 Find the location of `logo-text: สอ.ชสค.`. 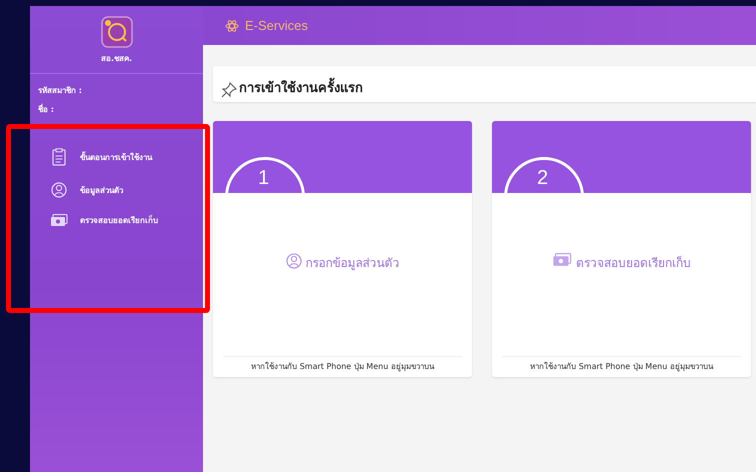

logo-text: สอ.ชสค. is located at coordinates (116, 59).